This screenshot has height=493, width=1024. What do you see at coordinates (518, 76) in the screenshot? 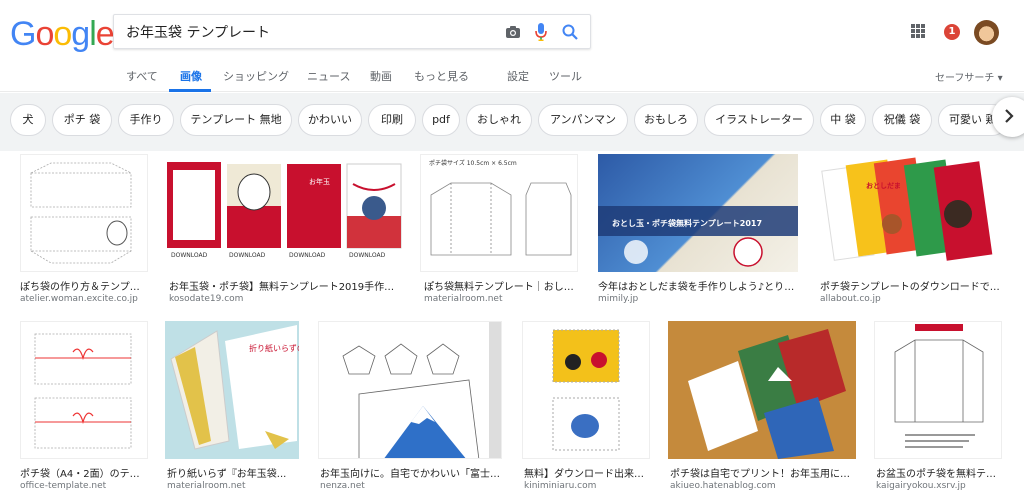
I see `tab-settings: 設定` at bounding box center [518, 76].